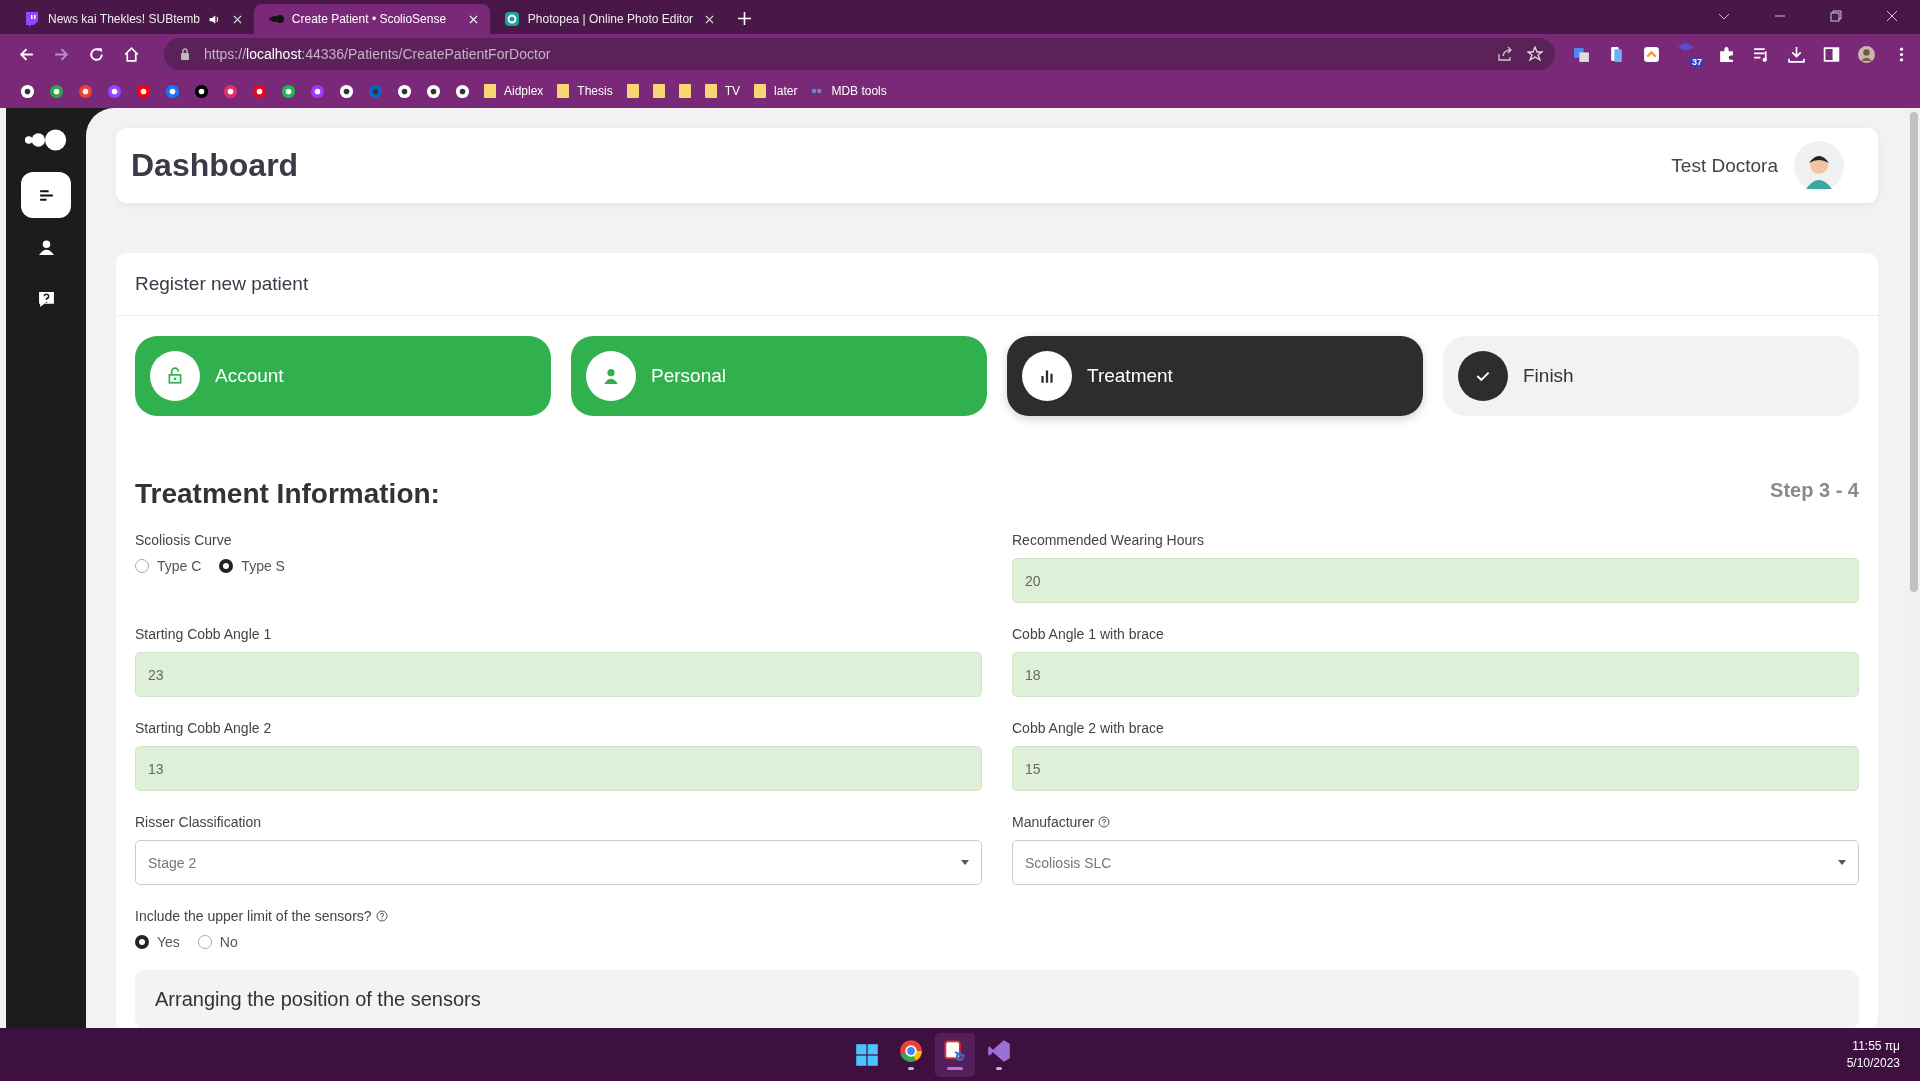 The image size is (1920, 1081). Describe the element at coordinates (955, 1054) in the screenshot. I see `taskbar-app` at that location.